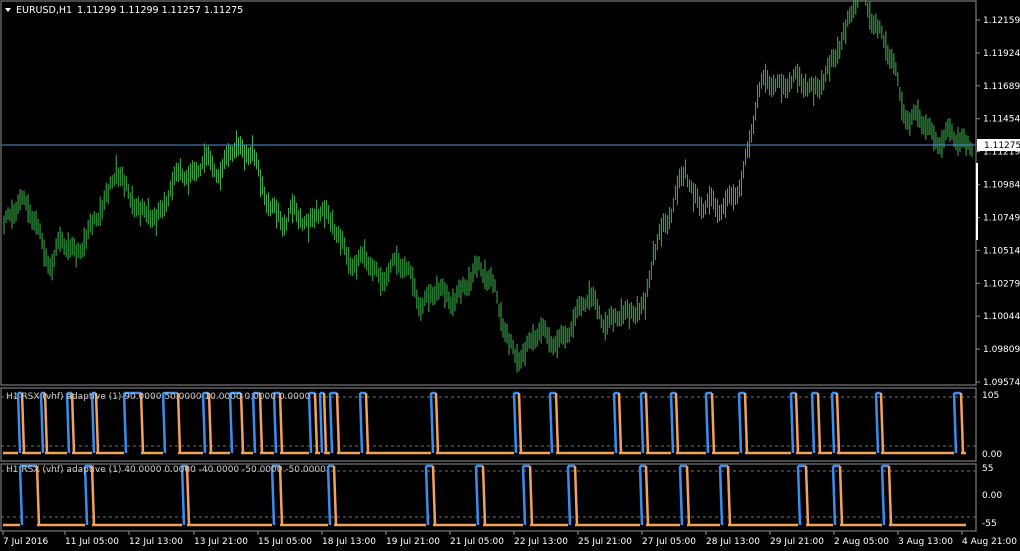 This screenshot has height=551, width=1020. What do you see at coordinates (484, 423) in the screenshot?
I see `indicator1-line` at bounding box center [484, 423].